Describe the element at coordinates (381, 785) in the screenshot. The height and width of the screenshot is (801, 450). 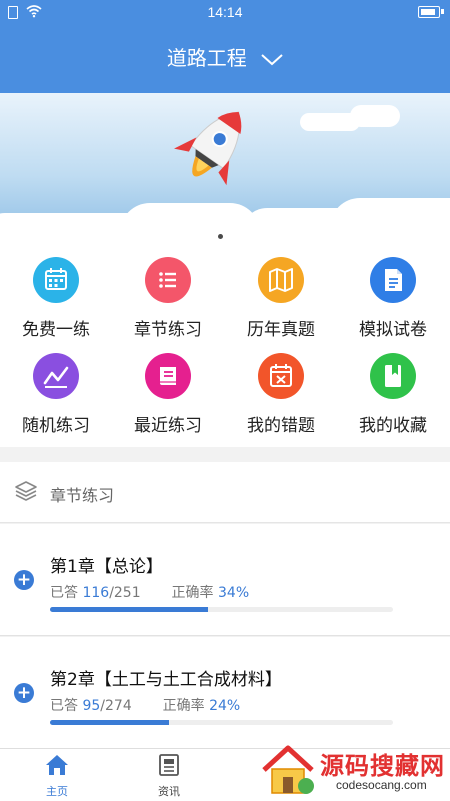
I see `watermark-url: codesocang.com` at that location.